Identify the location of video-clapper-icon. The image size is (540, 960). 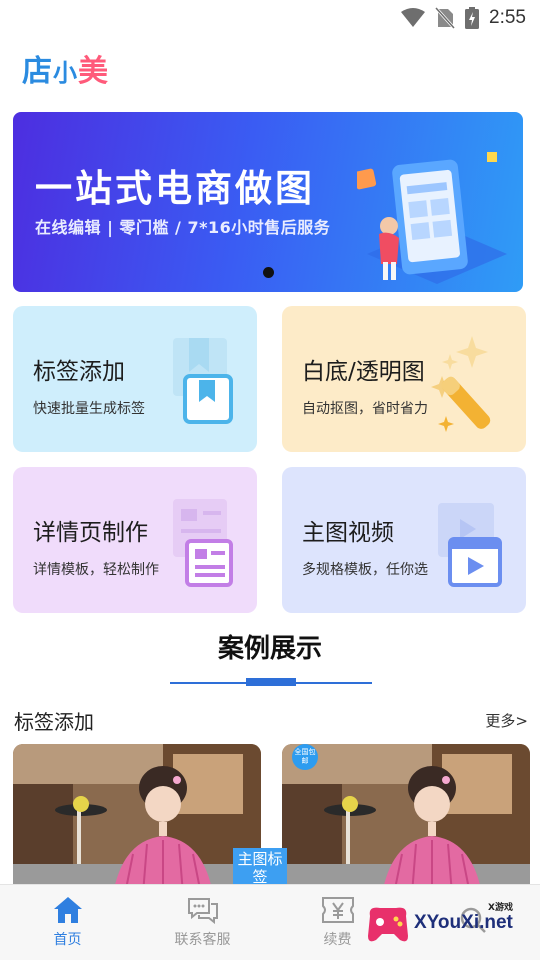
(470, 545).